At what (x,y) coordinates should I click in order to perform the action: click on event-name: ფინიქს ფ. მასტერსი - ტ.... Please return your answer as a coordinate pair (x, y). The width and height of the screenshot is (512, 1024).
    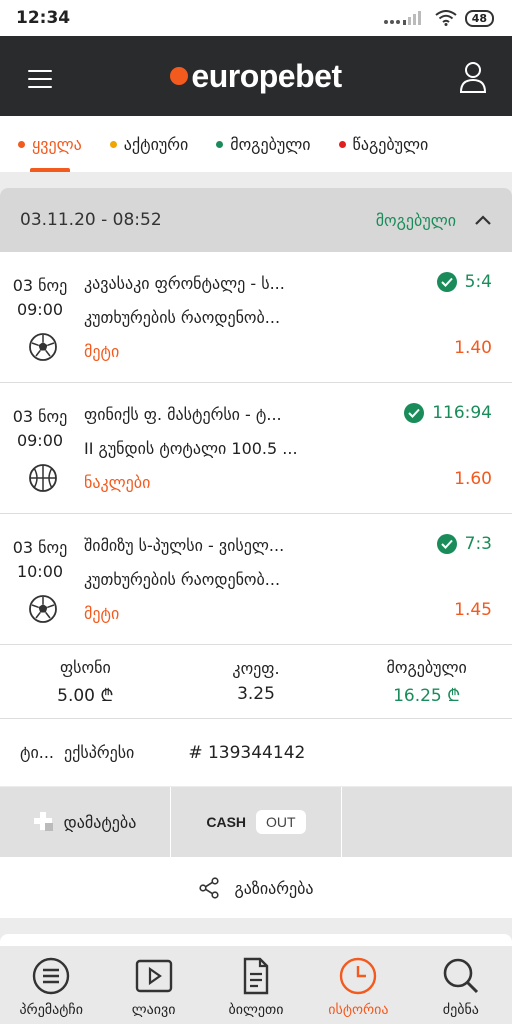
    Looking at the image, I should click on (183, 414).